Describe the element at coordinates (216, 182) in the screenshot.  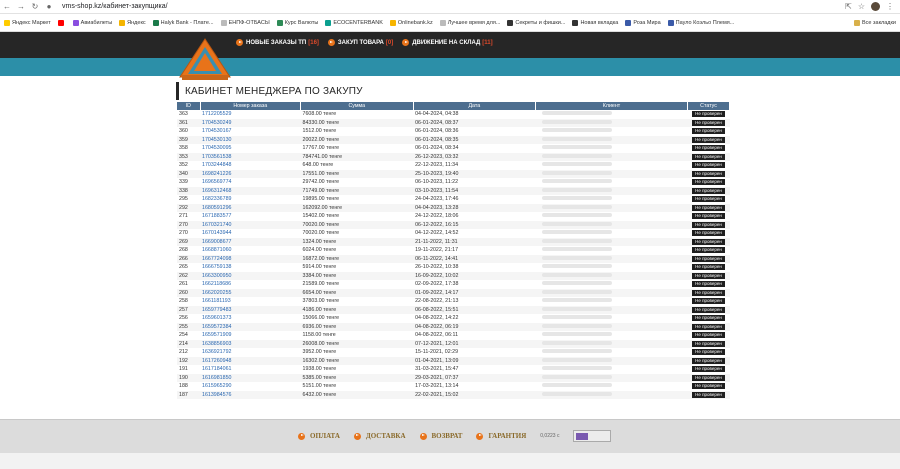
I see `order-link: 1696569774` at that location.